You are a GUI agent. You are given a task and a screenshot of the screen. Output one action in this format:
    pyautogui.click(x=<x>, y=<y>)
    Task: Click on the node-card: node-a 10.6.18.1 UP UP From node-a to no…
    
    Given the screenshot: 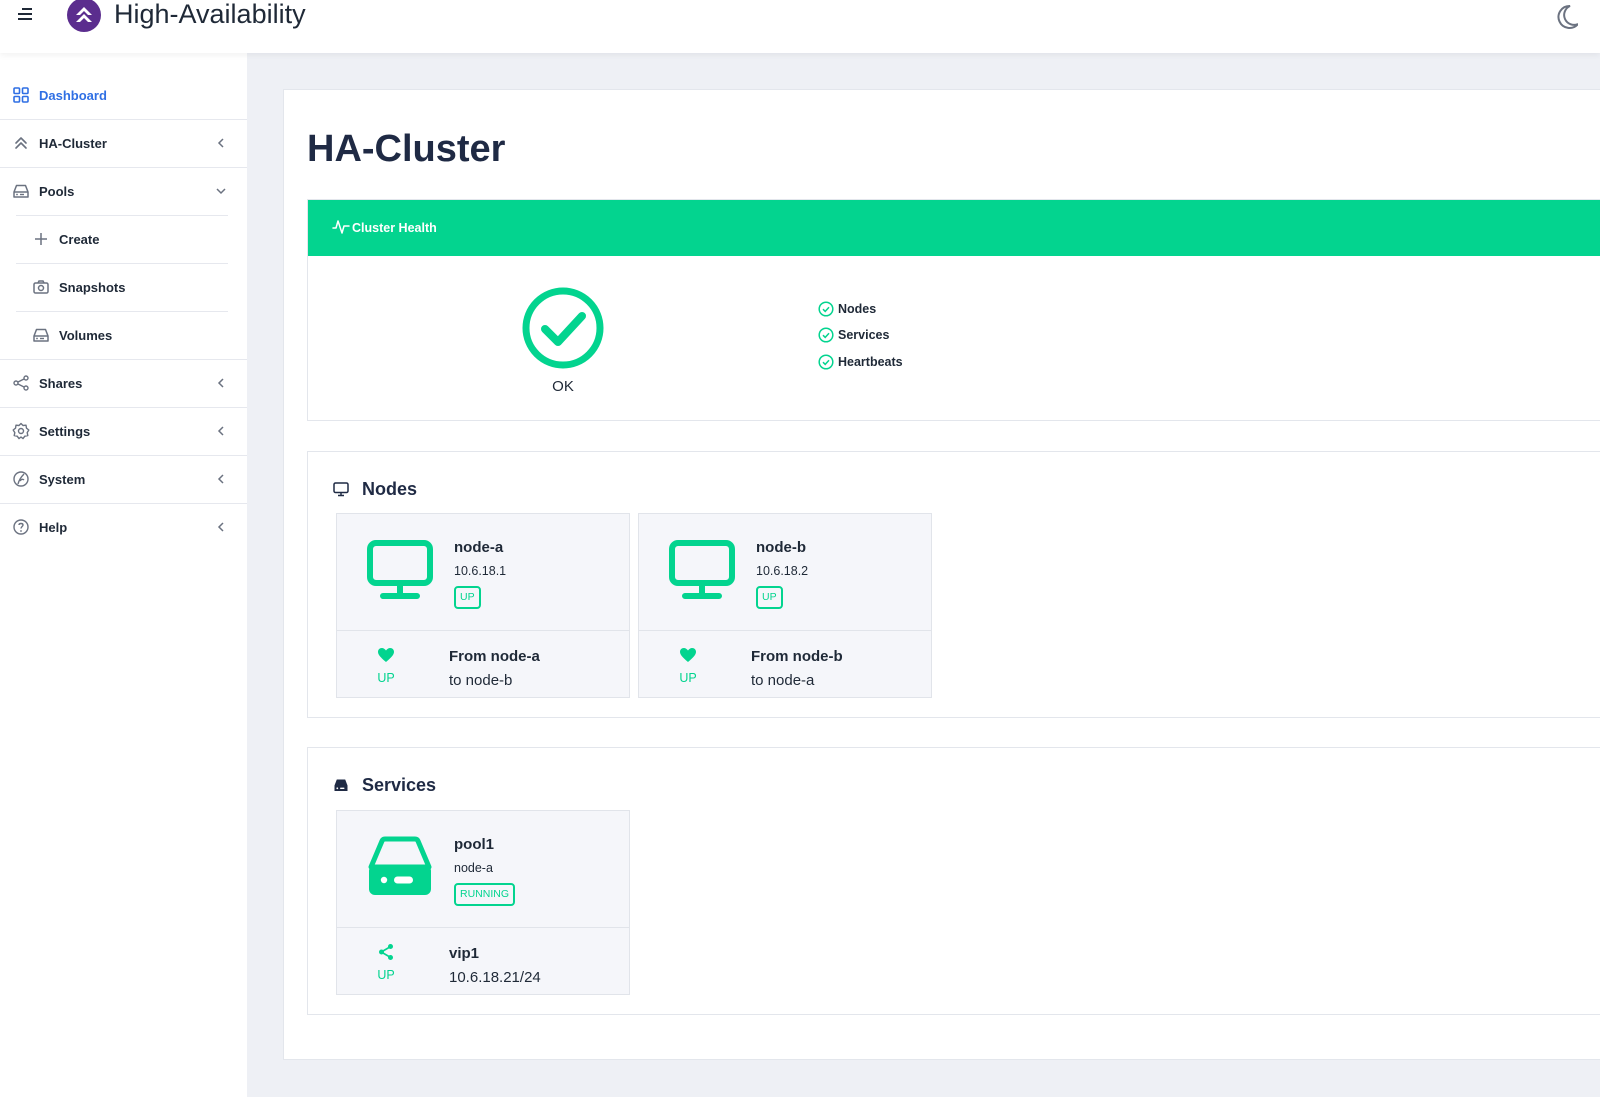 What is the action you would take?
    pyautogui.click(x=483, y=605)
    